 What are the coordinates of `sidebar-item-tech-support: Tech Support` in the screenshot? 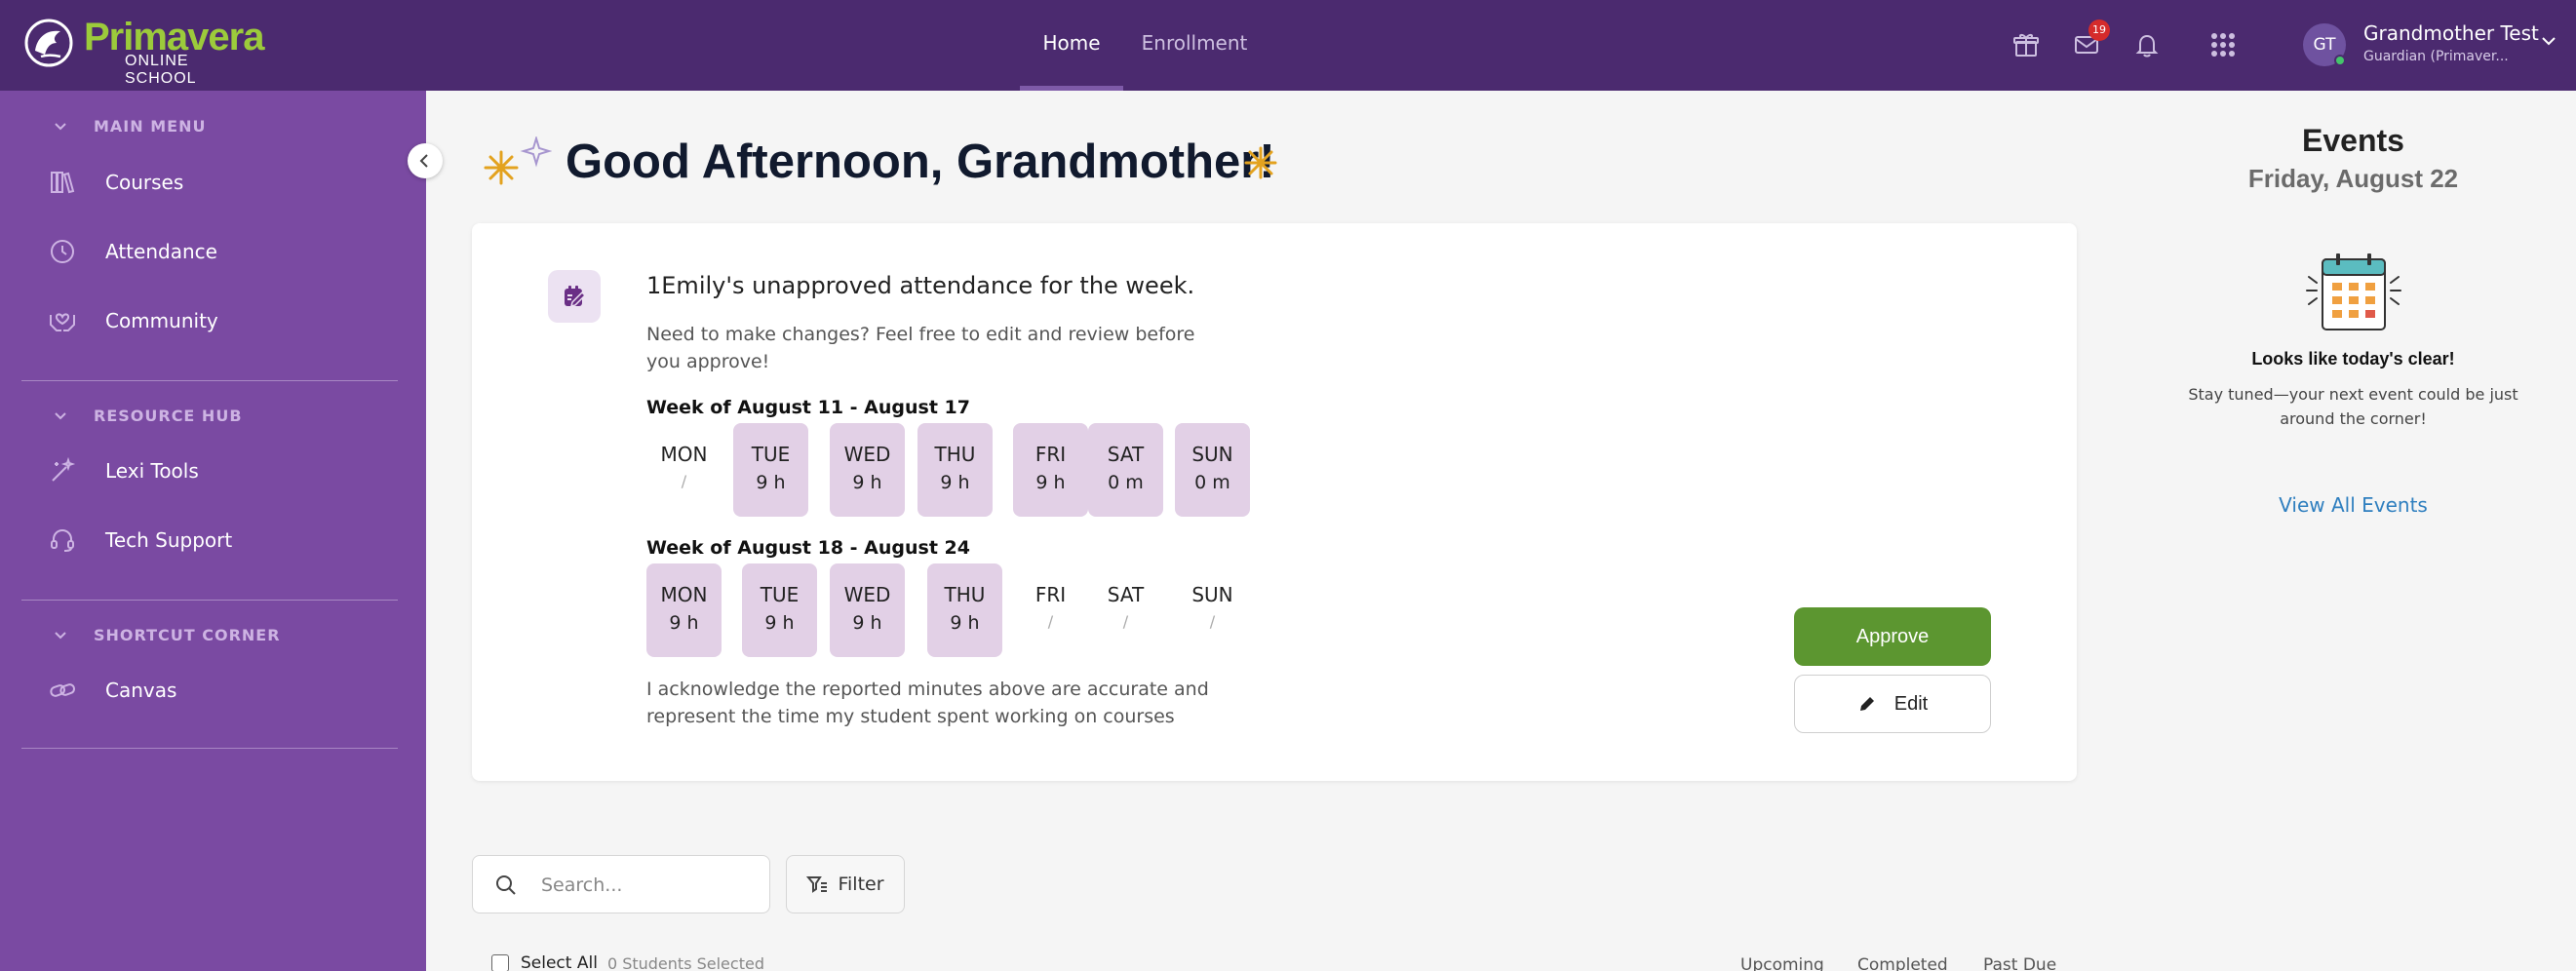 It's located at (232, 540).